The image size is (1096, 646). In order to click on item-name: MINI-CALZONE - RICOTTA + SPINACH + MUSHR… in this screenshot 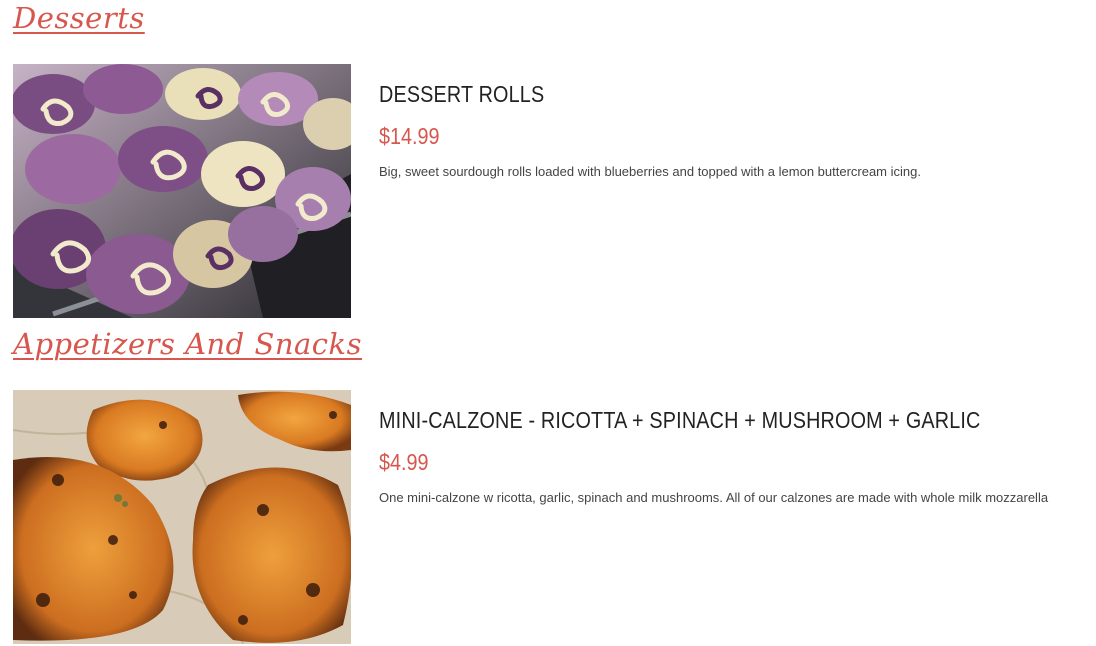, I will do `click(680, 420)`.